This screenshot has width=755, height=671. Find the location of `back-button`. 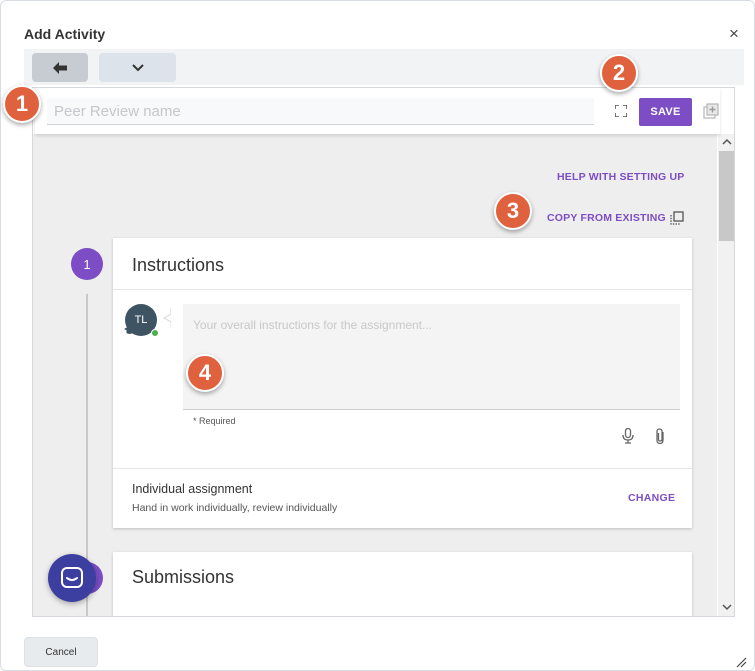

back-button is located at coordinates (60, 67).